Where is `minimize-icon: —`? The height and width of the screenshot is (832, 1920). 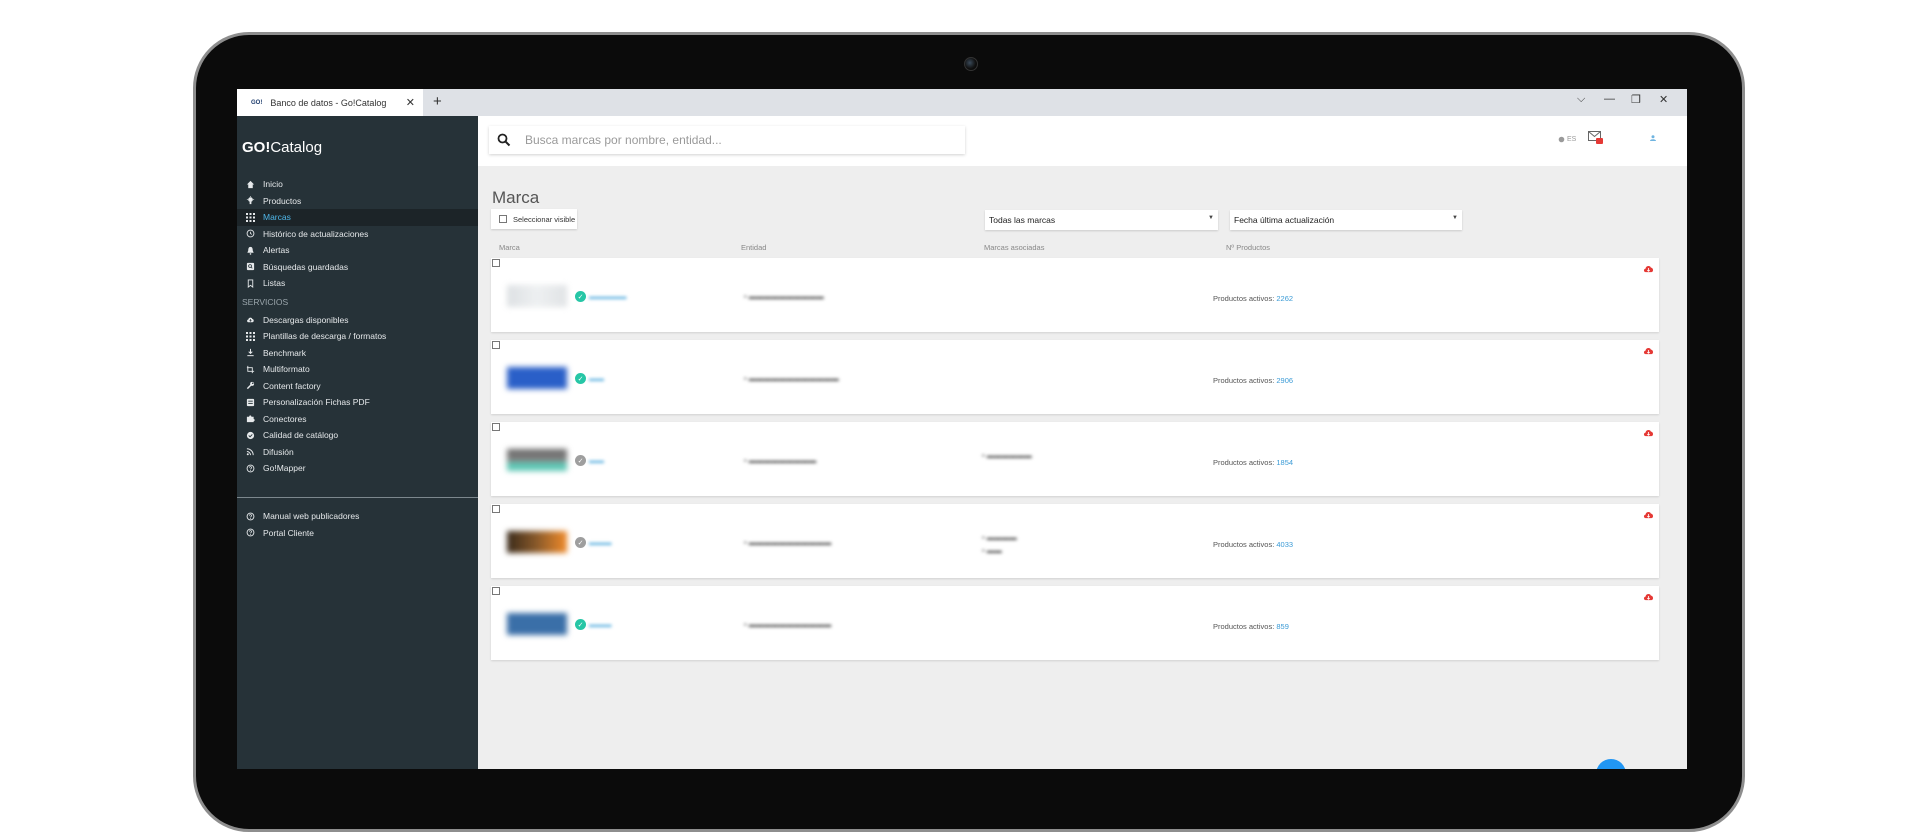
minimize-icon: — is located at coordinates (1609, 99).